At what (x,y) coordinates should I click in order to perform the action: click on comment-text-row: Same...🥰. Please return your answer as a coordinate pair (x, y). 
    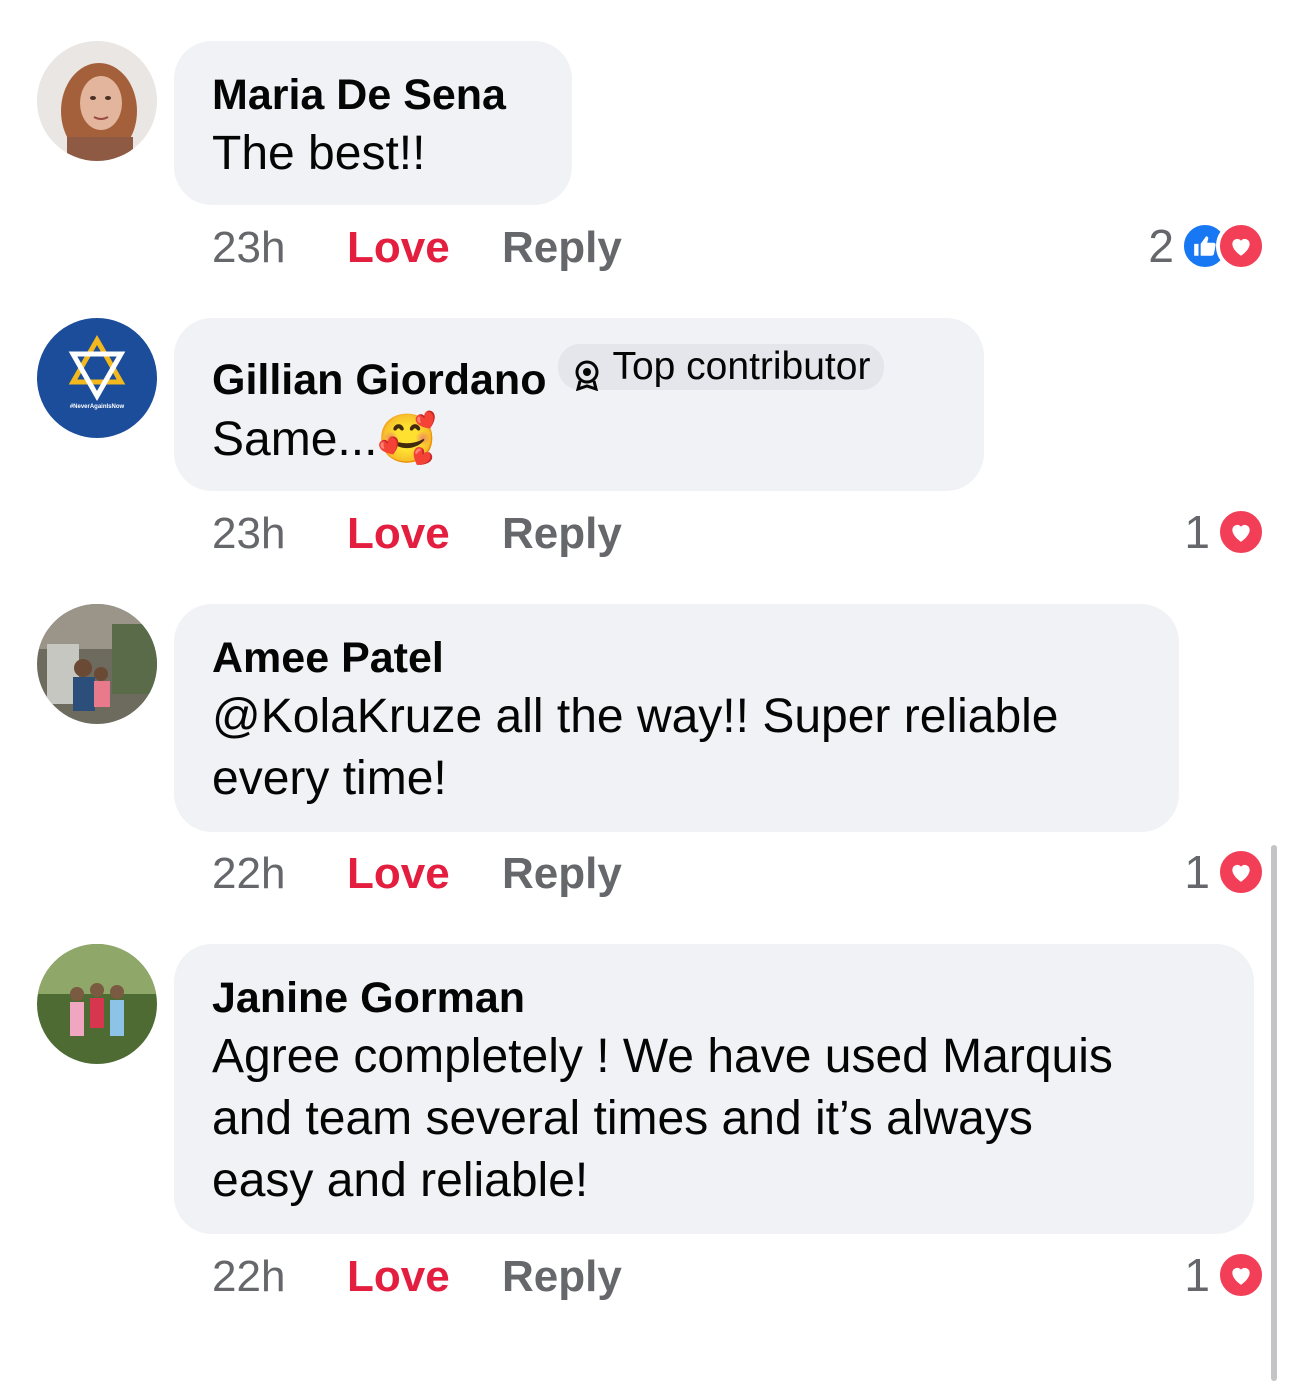
    Looking at the image, I should click on (579, 439).